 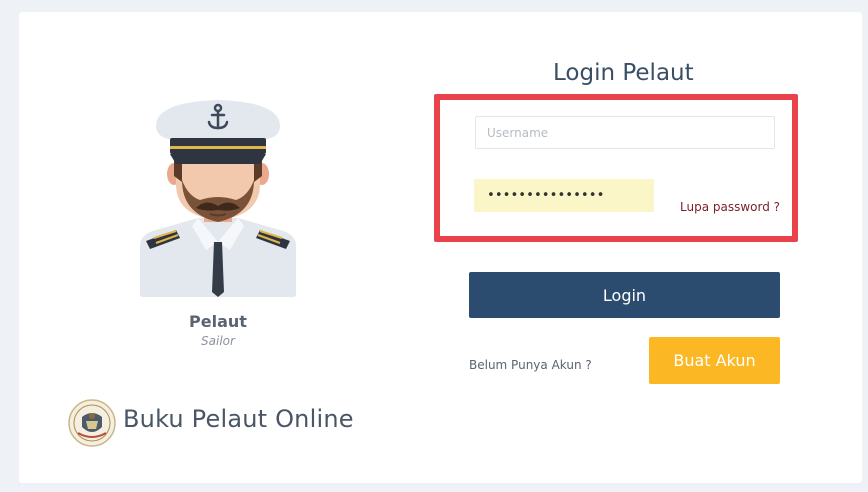 I want to click on password-input, so click(x=564, y=195).